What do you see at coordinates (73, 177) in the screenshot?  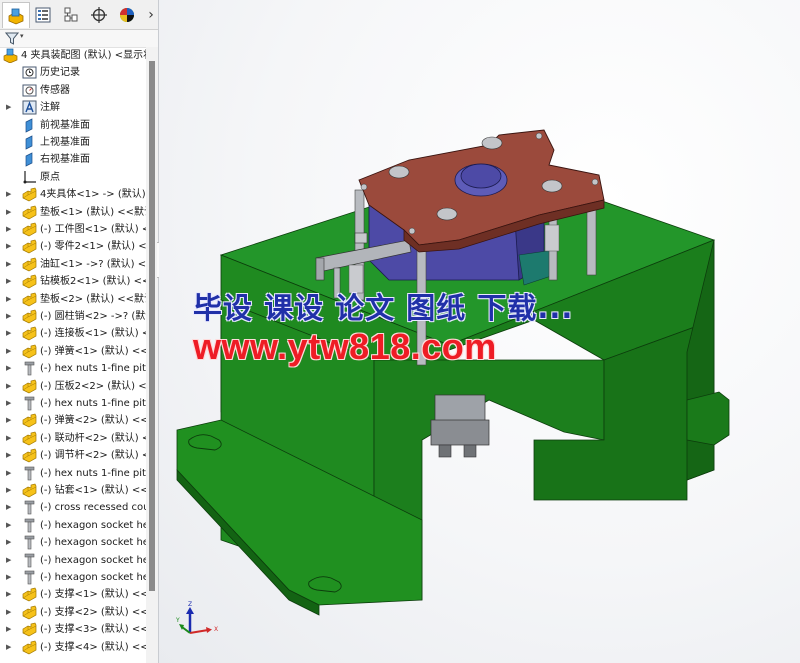 I see `tree-item: 原点` at bounding box center [73, 177].